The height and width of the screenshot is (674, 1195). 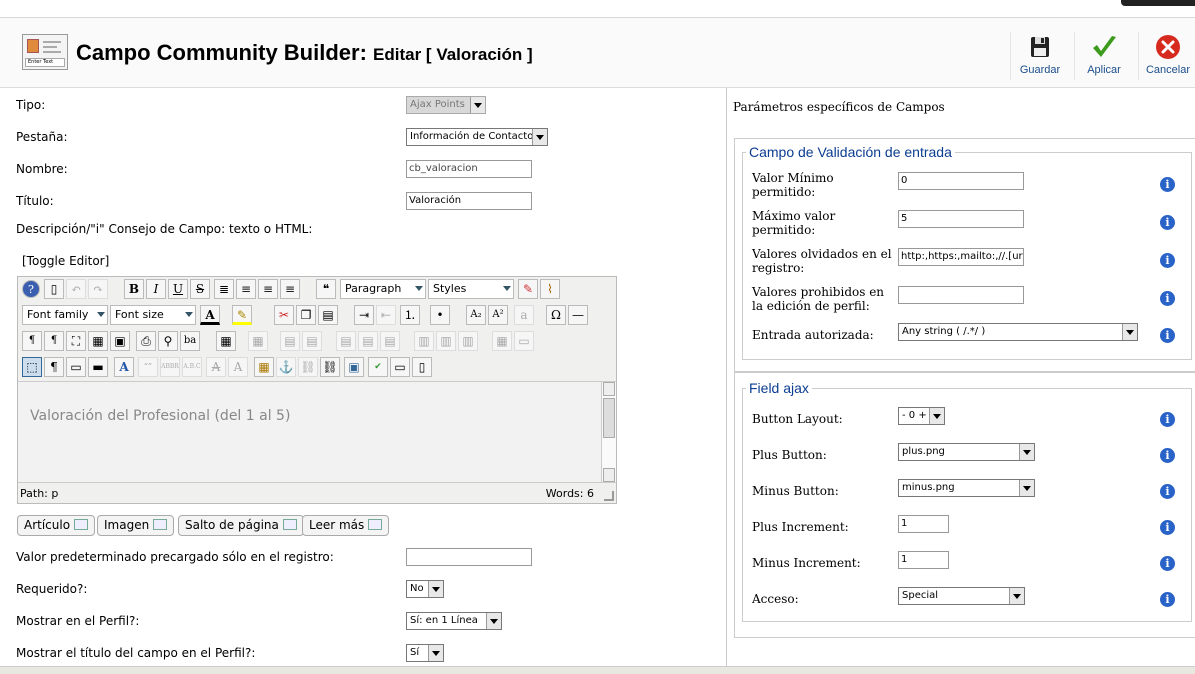 What do you see at coordinates (364, 315) in the screenshot?
I see `indent-icon: ⇥` at bounding box center [364, 315].